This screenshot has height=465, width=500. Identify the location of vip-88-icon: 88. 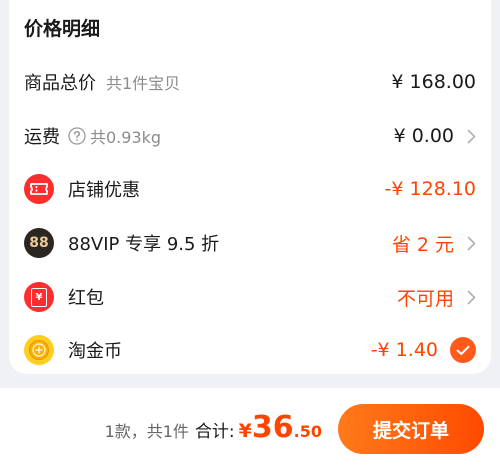
(39, 243).